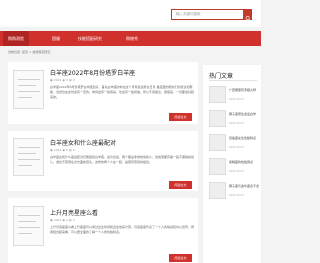 The height and width of the screenshot is (263, 320). I want to click on main-nav: 购购测验 国服 技能搭配研究 购物秀, so click(130, 38).